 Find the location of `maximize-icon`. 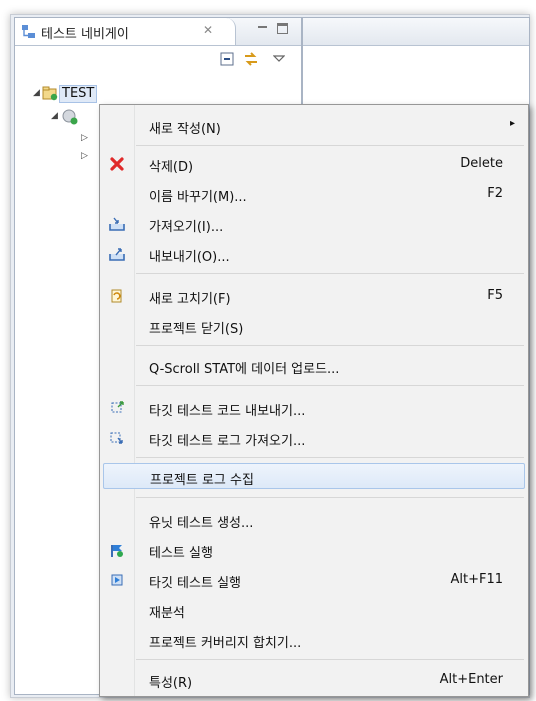

maximize-icon is located at coordinates (282, 28).